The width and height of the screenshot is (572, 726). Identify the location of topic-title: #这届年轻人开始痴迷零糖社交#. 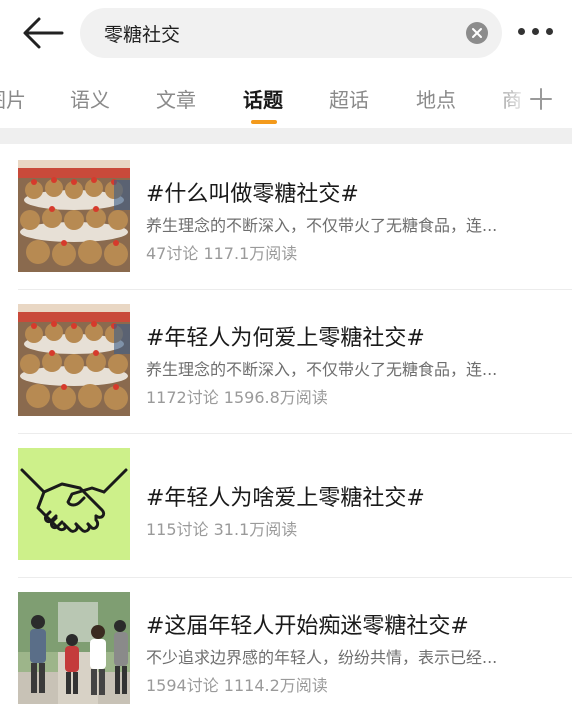
(307, 624).